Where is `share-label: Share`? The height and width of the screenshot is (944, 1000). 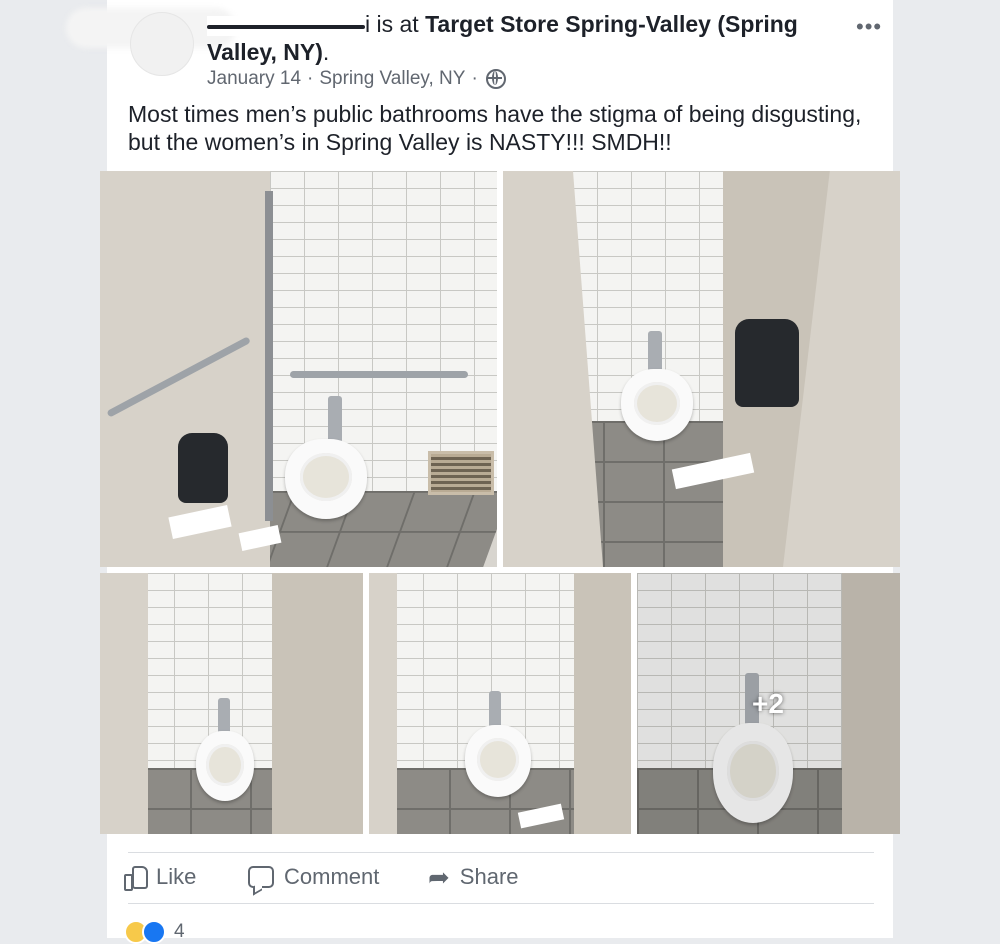
share-label: Share is located at coordinates (489, 876).